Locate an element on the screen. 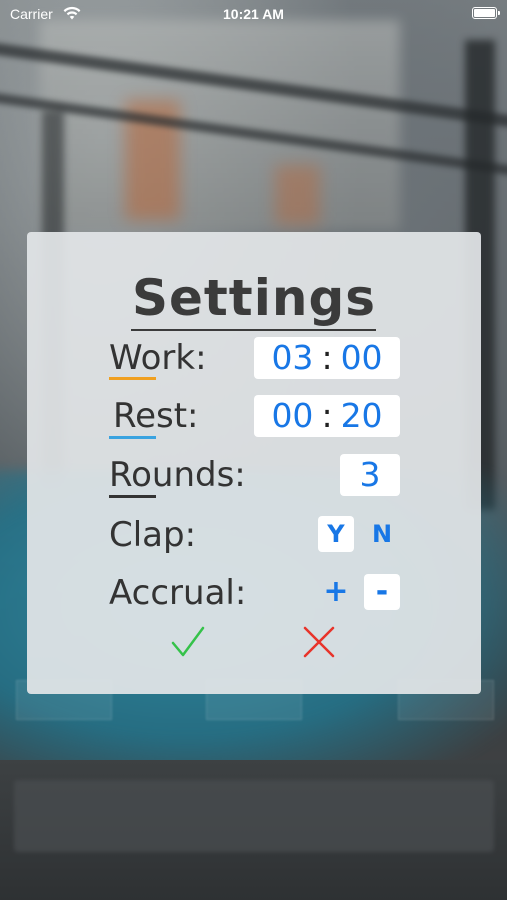 The image size is (507, 900). work-seconds: 00 is located at coordinates (362, 357).